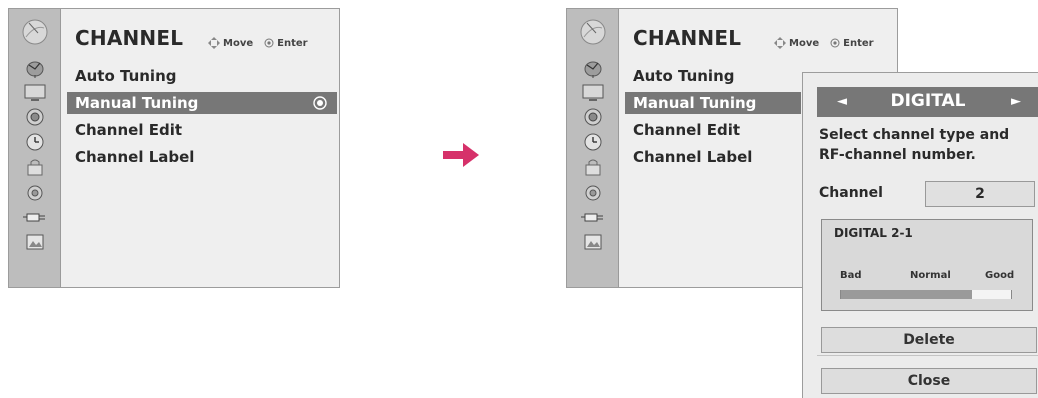 The width and height of the screenshot is (1038, 398). Describe the element at coordinates (873, 233) in the screenshot. I see `program-name: DIGITAL 2-1` at that location.